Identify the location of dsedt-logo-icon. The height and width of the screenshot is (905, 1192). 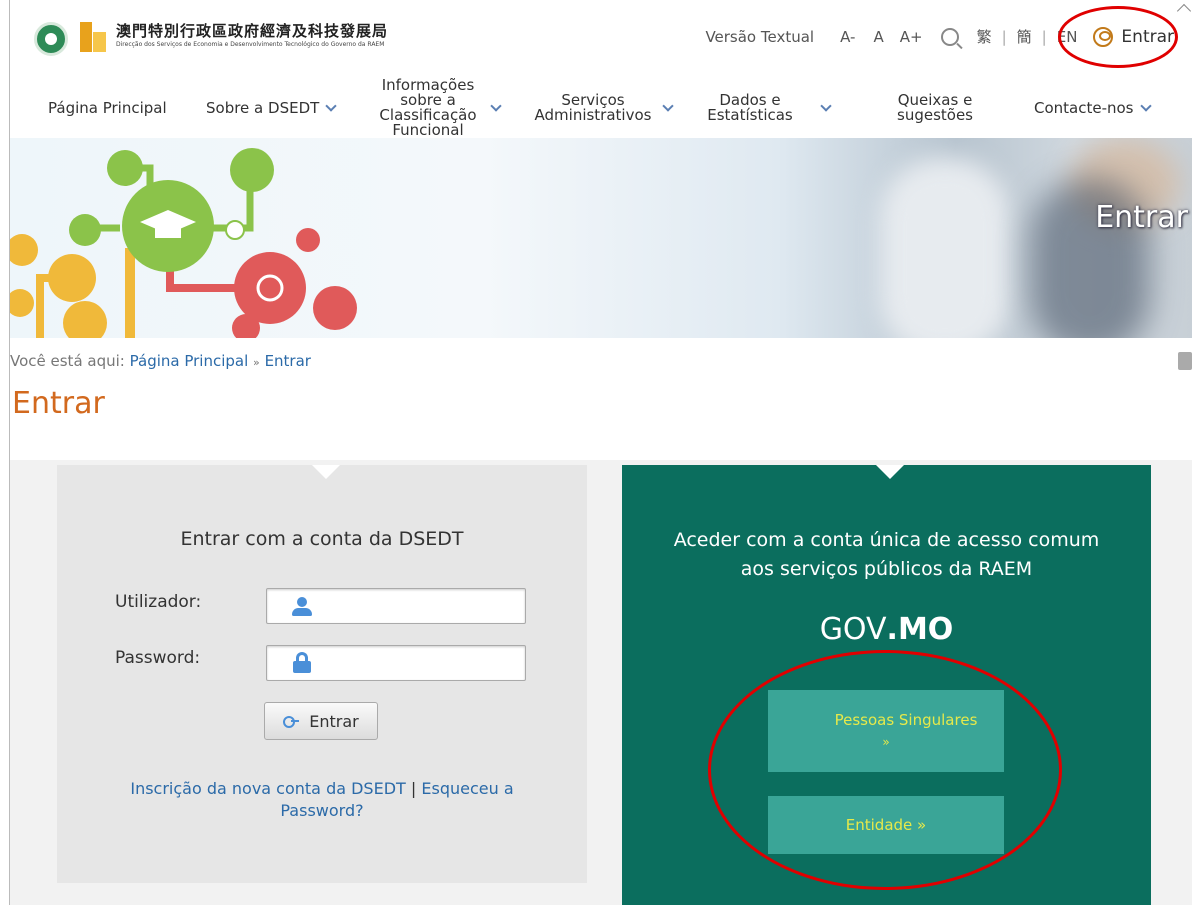
(93, 37).